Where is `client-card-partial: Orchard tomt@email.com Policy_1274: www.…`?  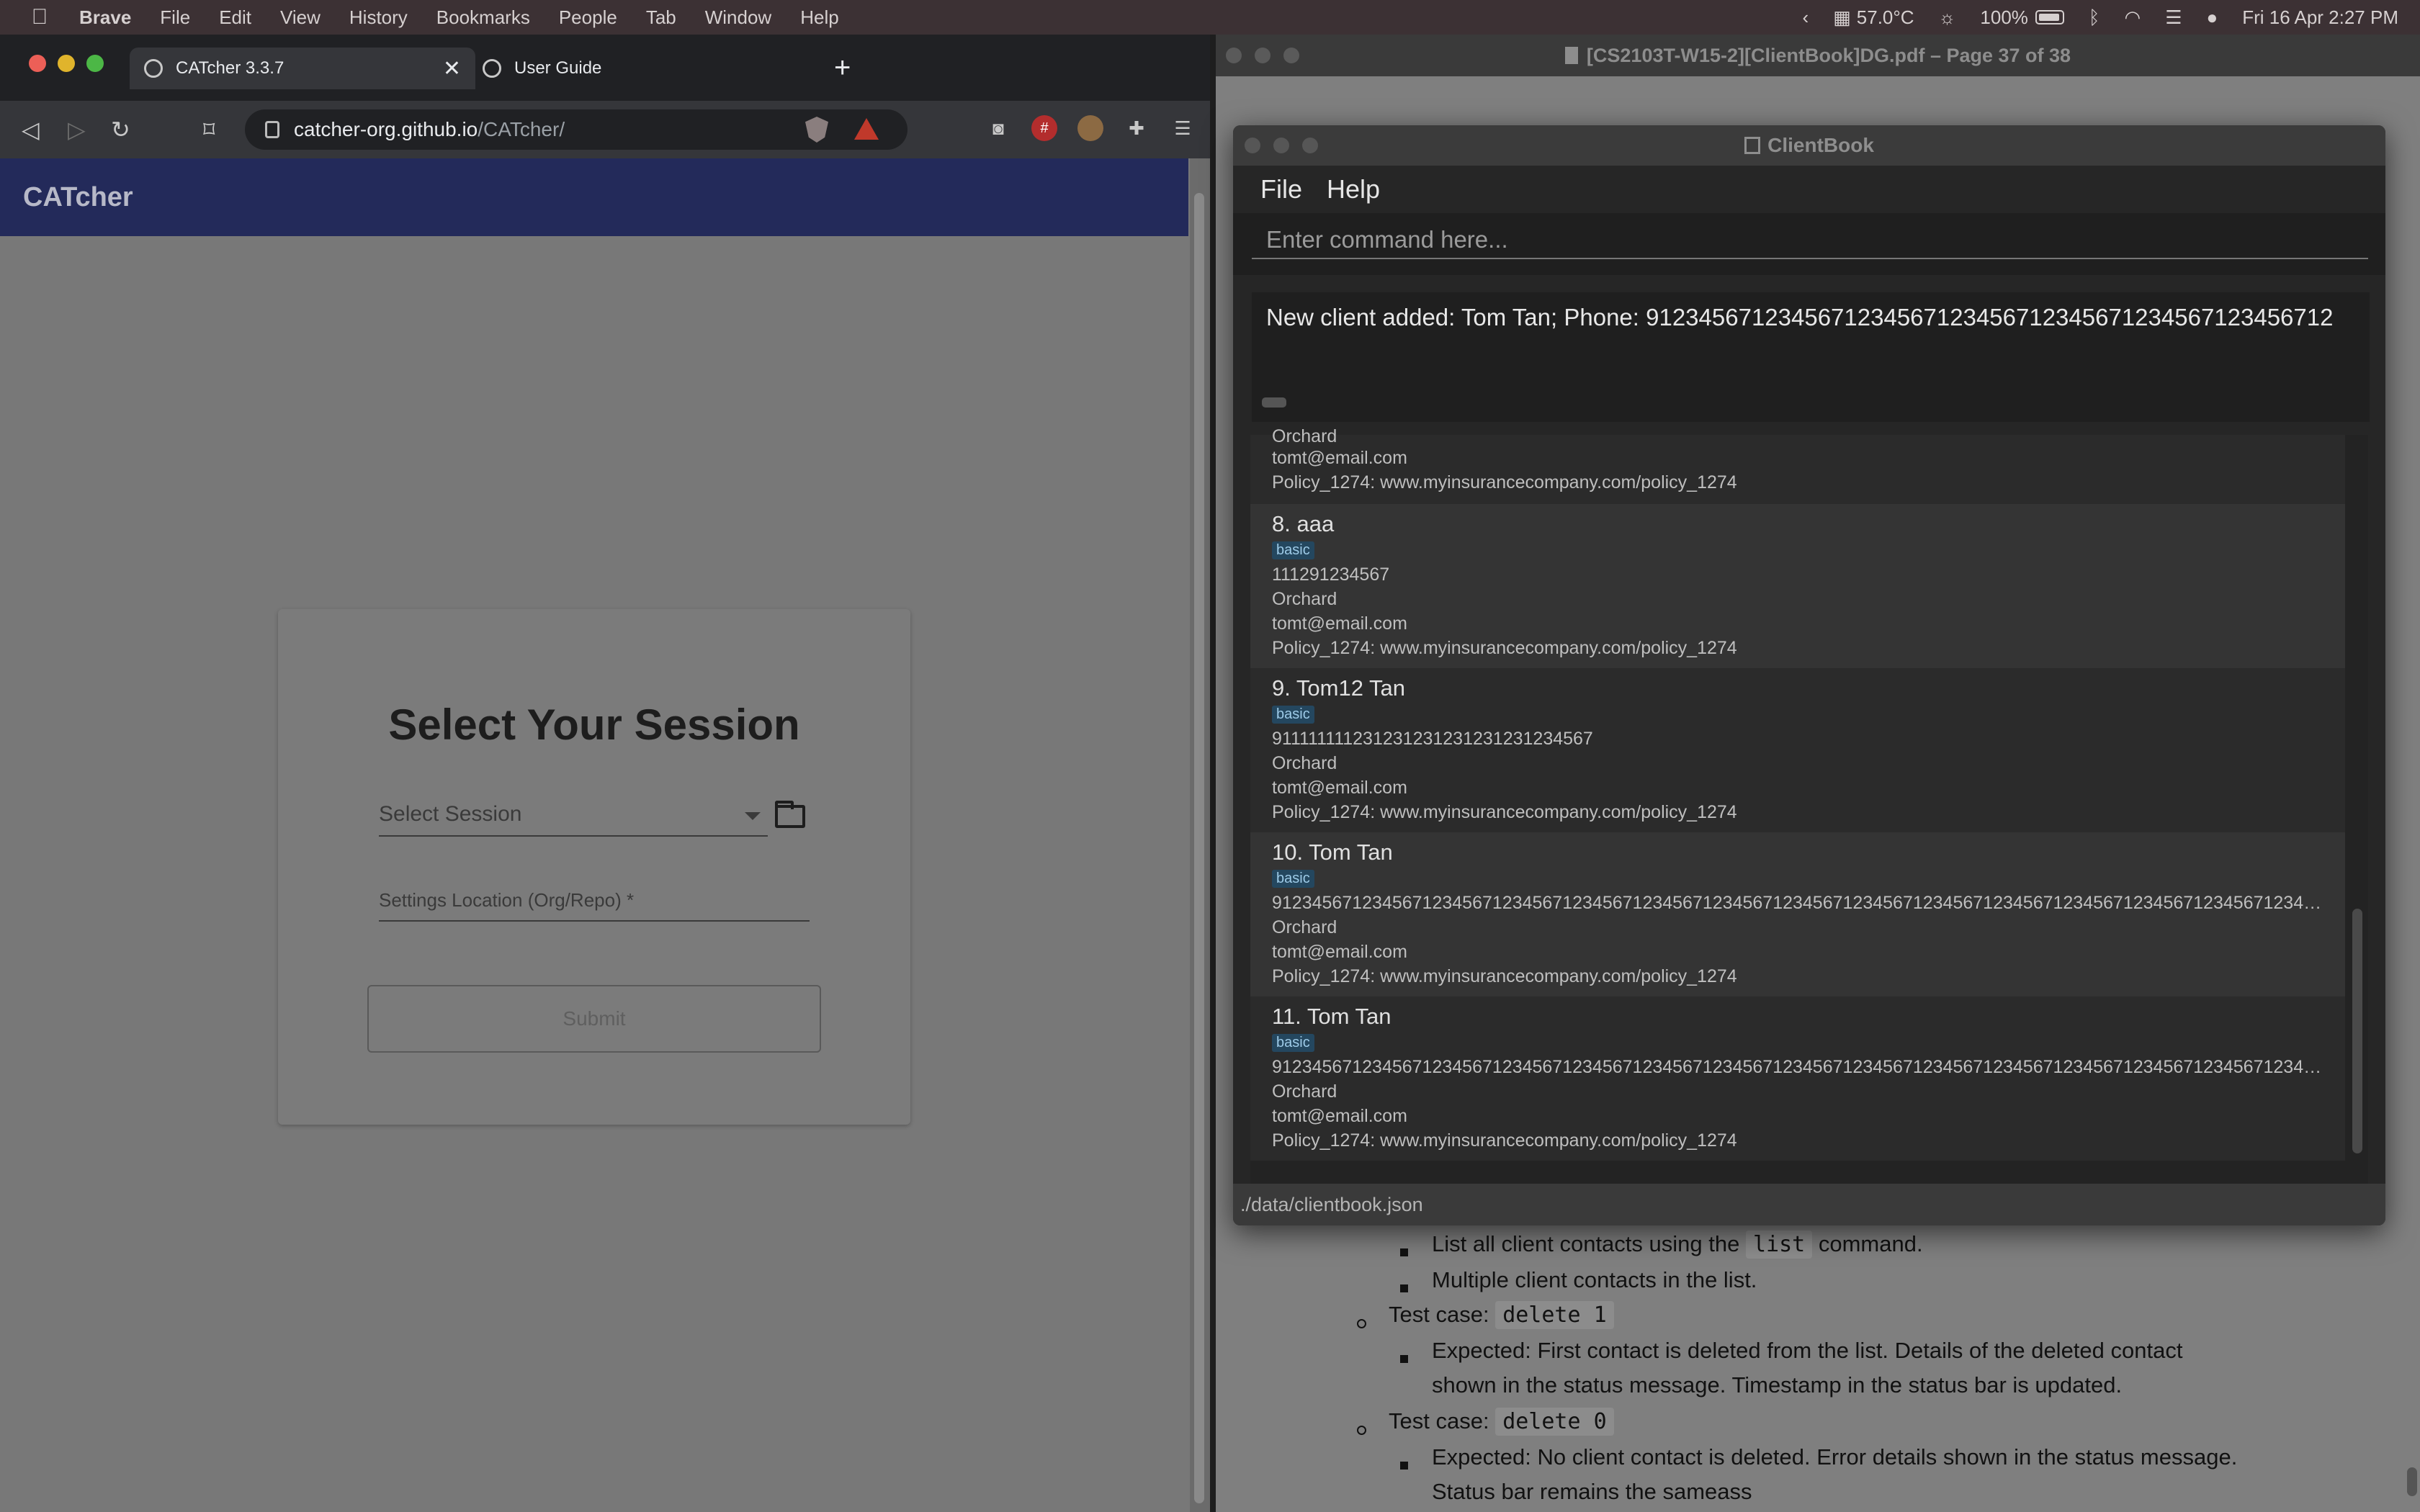
client-card-partial: Orchard tomt@email.com Policy_1274: www.… is located at coordinates (1798, 465).